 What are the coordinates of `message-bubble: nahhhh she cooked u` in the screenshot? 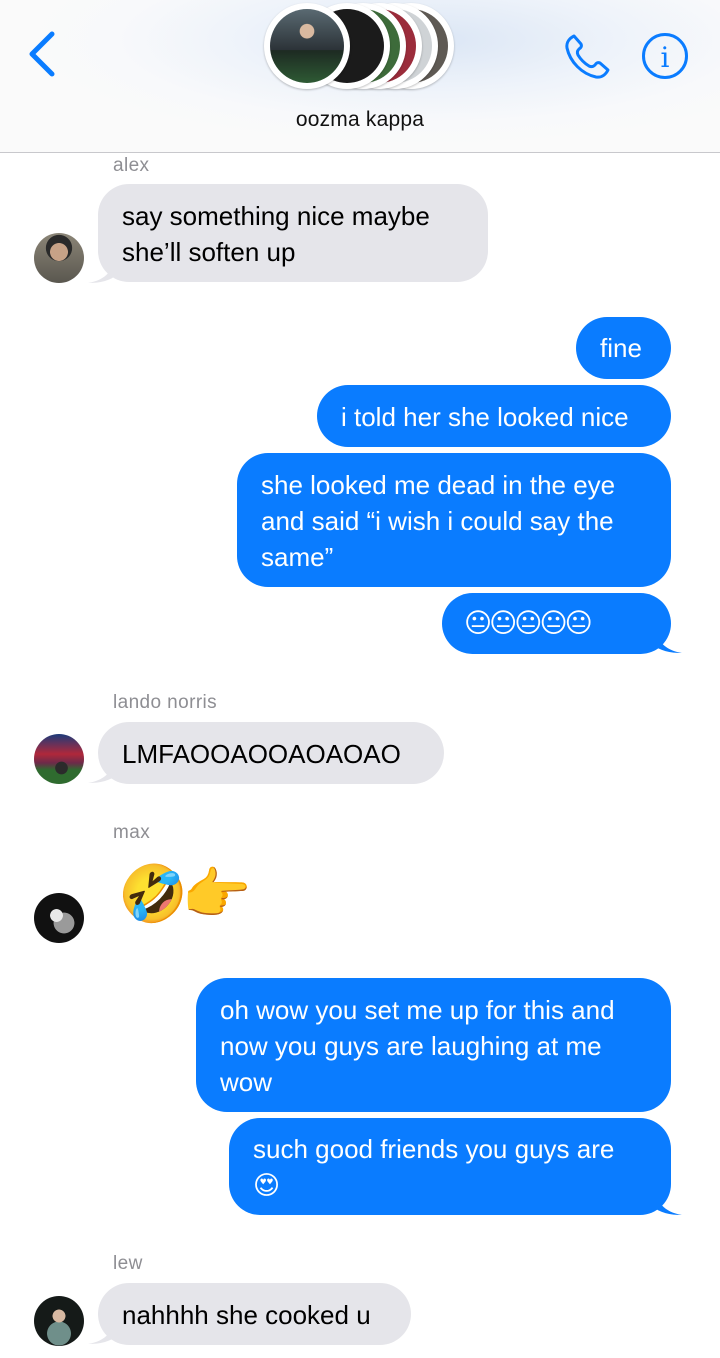 It's located at (254, 1314).